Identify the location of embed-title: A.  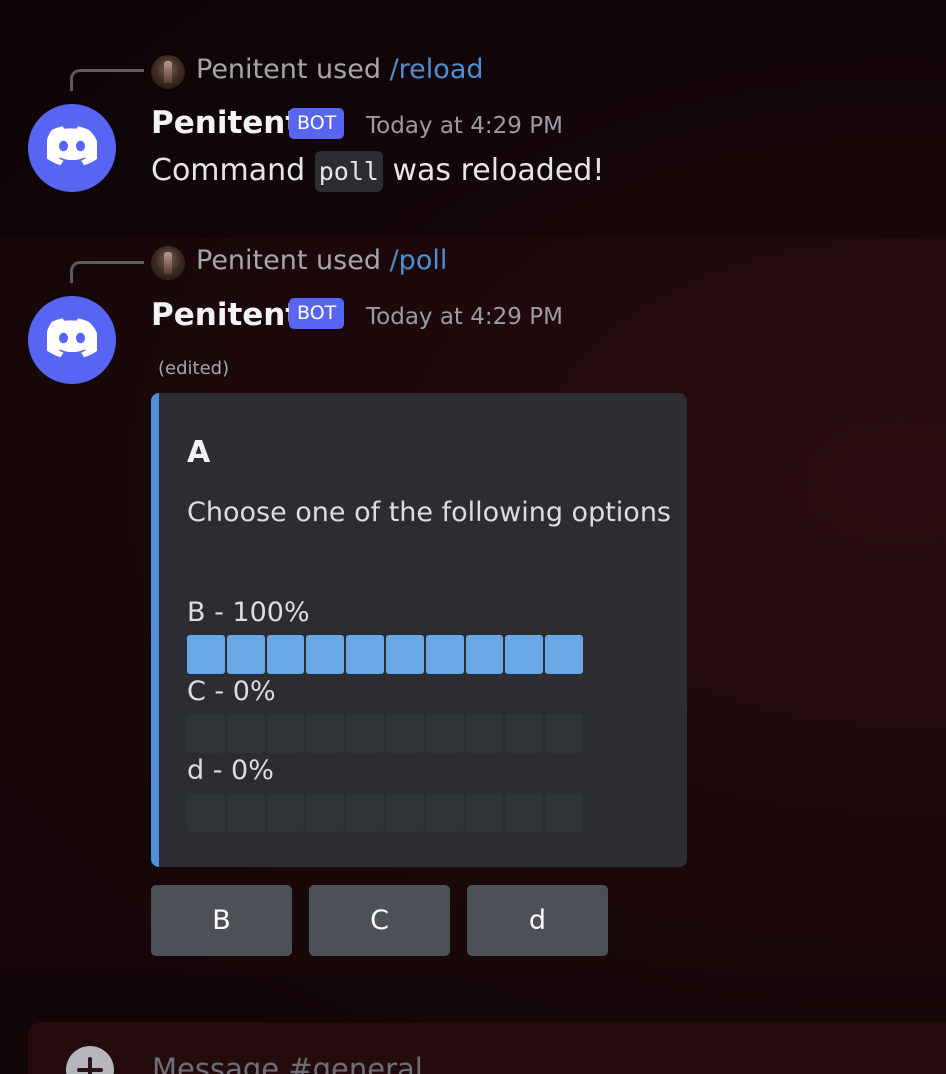
(199, 452).